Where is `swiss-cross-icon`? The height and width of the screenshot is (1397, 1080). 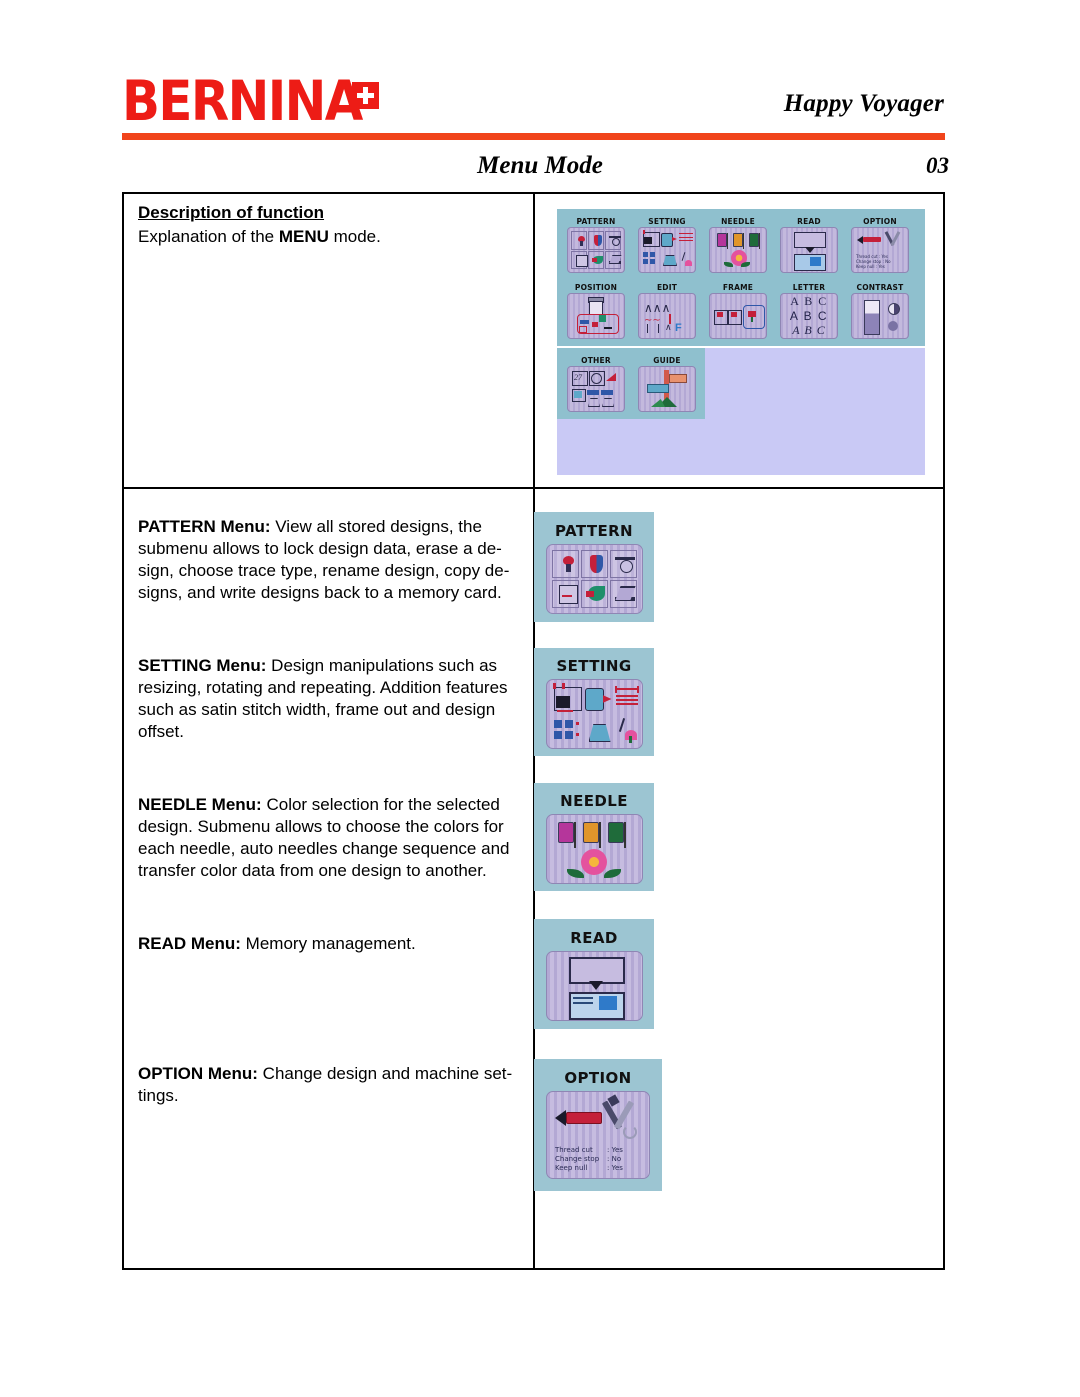 swiss-cross-icon is located at coordinates (366, 95).